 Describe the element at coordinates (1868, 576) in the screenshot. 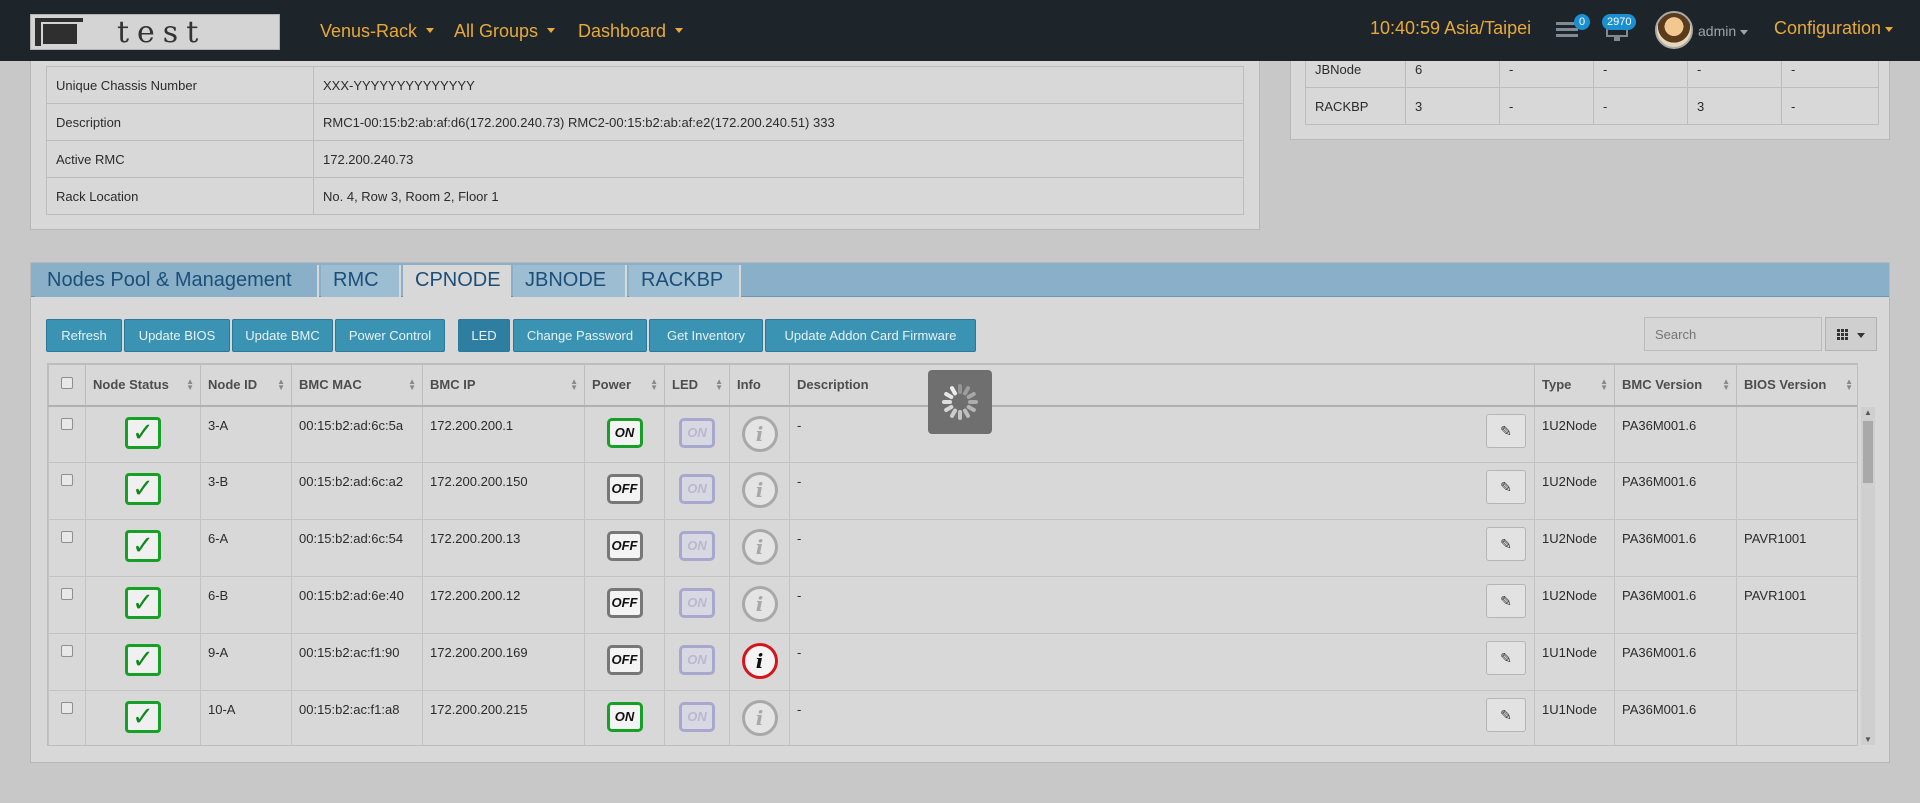

I see `table-scrollbar: ▲ ▼` at that location.